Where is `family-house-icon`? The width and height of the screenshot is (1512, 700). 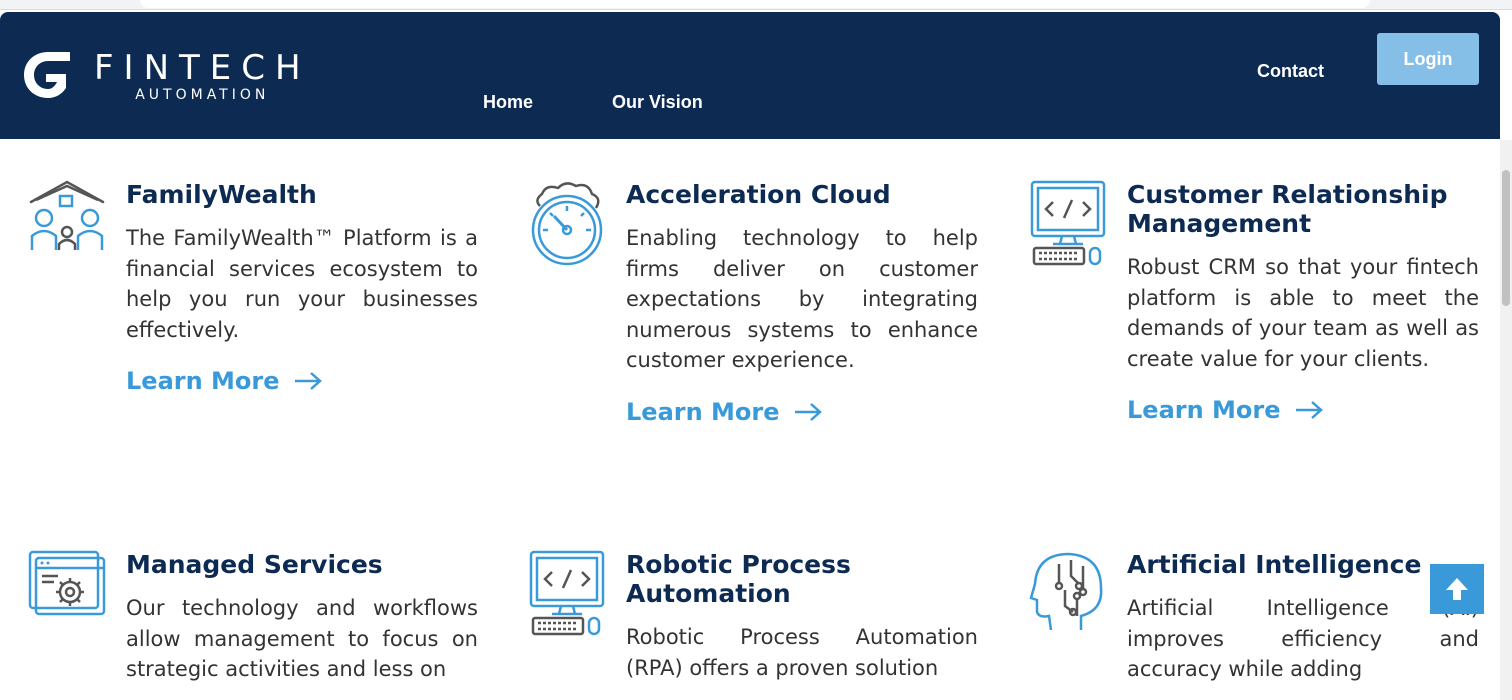 family-house-icon is located at coordinates (67, 215).